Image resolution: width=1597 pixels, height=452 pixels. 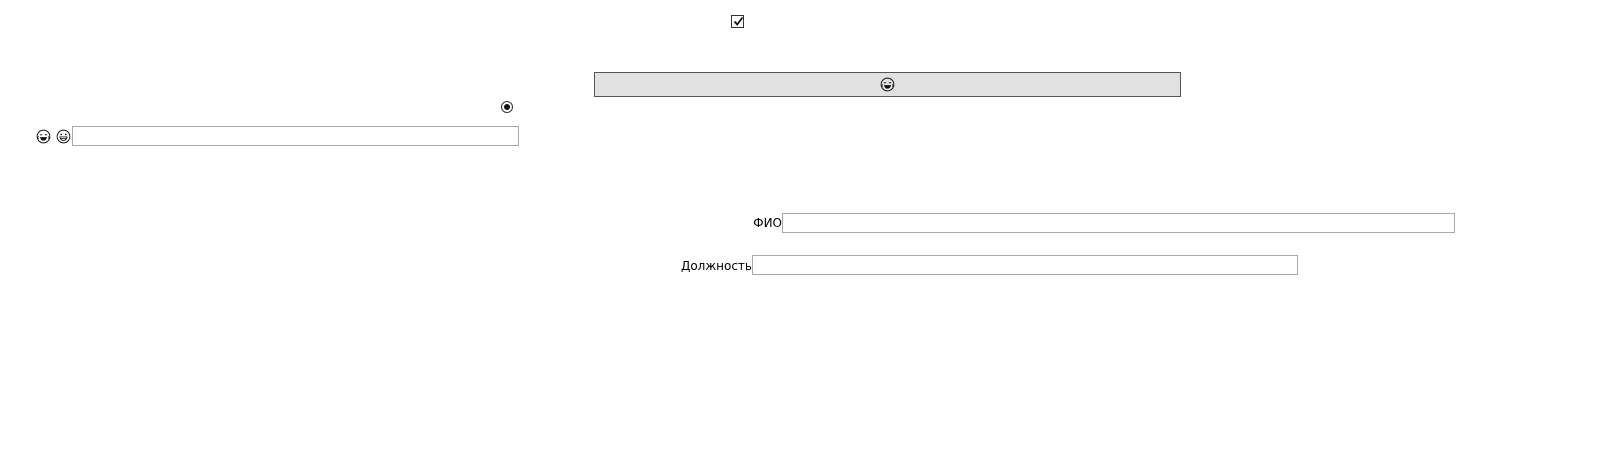 I want to click on checkmark-icon, so click(x=738, y=21).